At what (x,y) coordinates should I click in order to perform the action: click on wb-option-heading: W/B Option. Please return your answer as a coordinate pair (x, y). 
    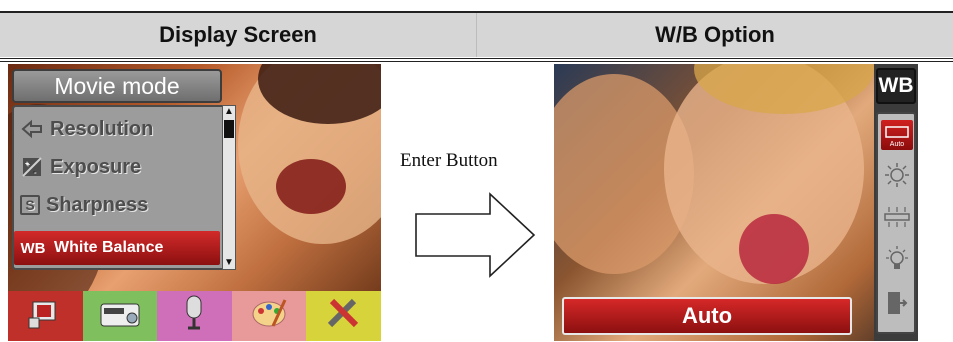
    Looking at the image, I should click on (715, 34).